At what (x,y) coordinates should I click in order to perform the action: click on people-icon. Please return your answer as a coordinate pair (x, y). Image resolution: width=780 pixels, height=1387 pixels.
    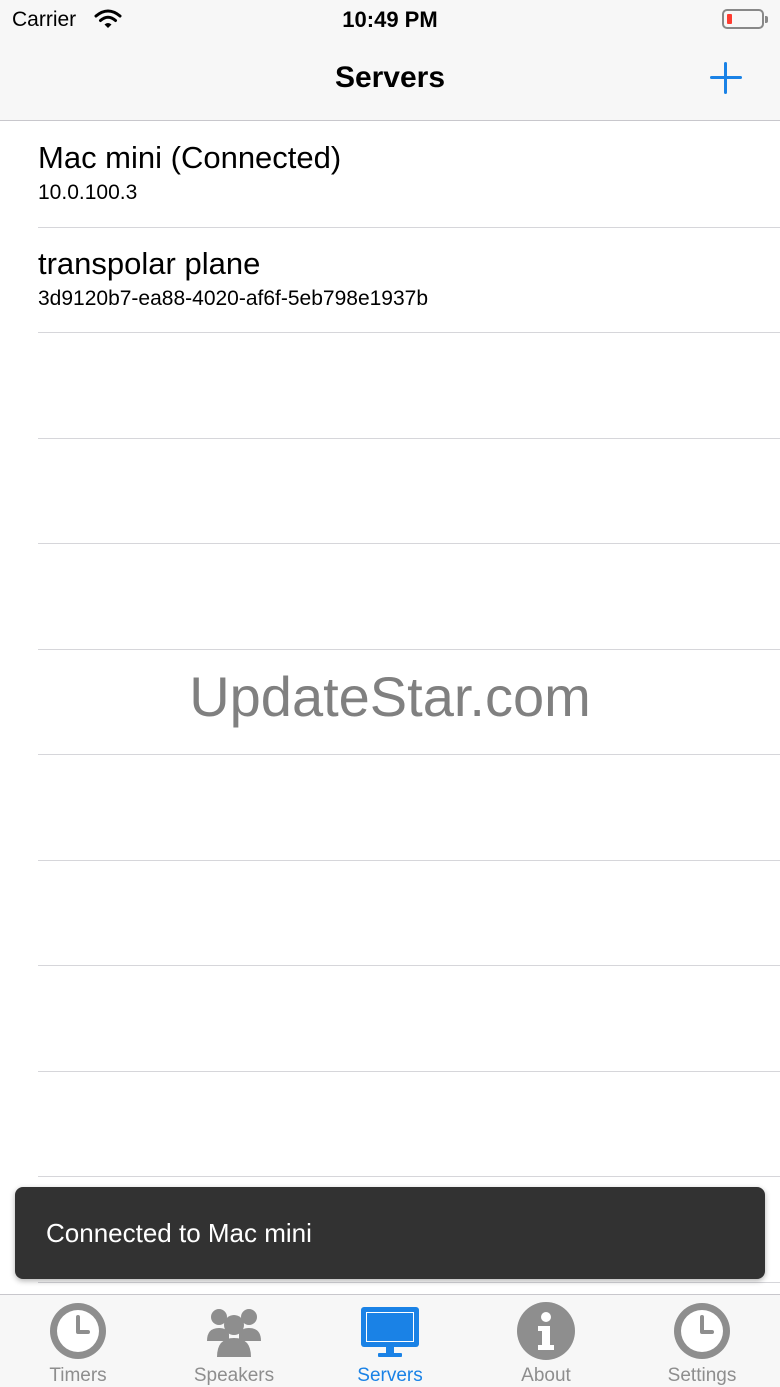
    Looking at the image, I should click on (234, 1333).